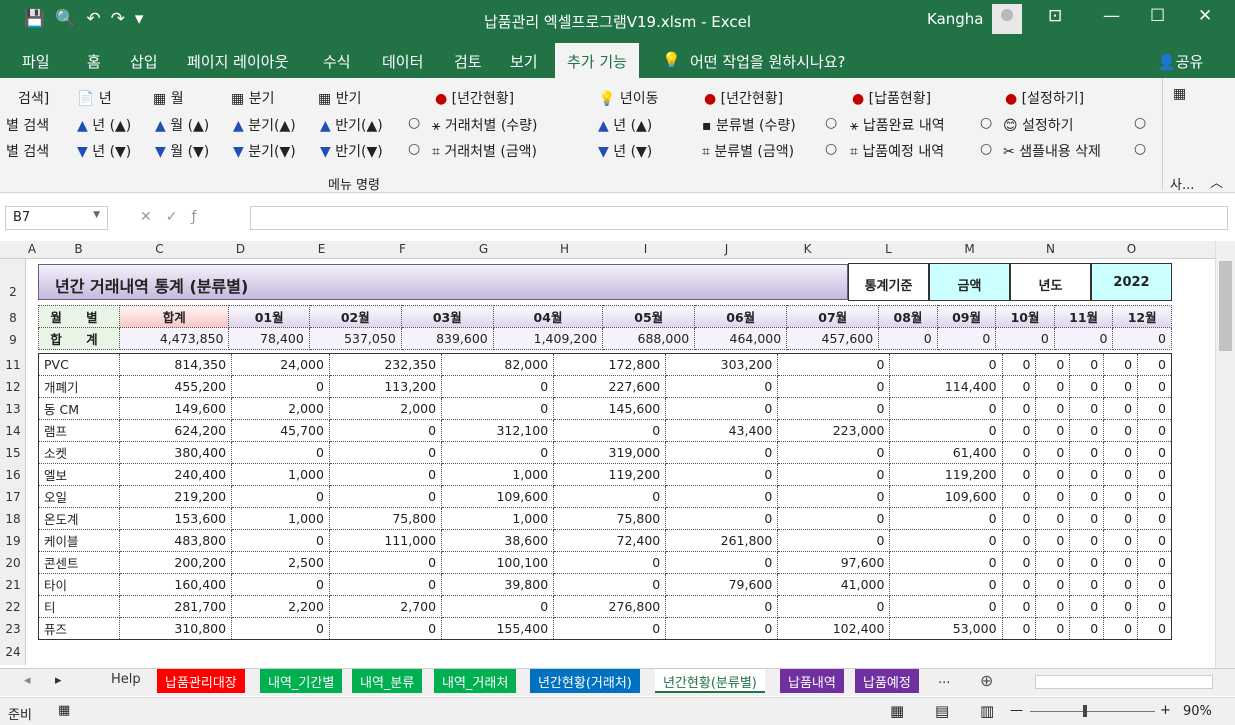 This screenshot has height=725, width=1235. What do you see at coordinates (887, 681) in the screenshot?
I see `sheet-tab: 납품예정` at bounding box center [887, 681].